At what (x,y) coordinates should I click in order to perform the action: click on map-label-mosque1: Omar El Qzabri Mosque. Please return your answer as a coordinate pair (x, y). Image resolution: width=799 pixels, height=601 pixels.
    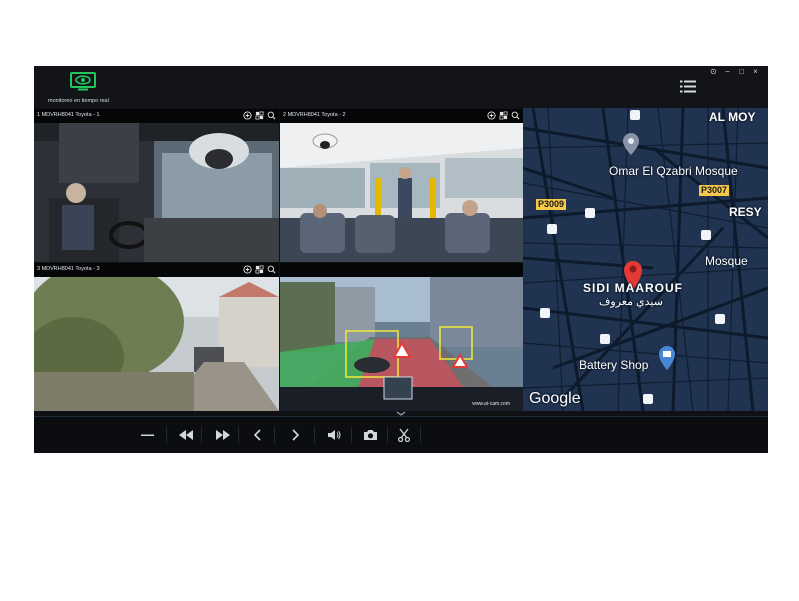
    Looking at the image, I should click on (673, 171).